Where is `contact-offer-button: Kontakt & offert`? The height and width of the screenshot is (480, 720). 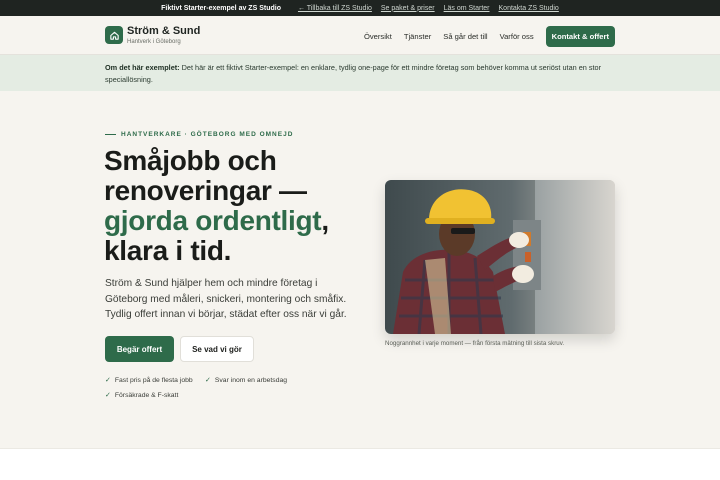
contact-offer-button: Kontakt & offert is located at coordinates (580, 36).